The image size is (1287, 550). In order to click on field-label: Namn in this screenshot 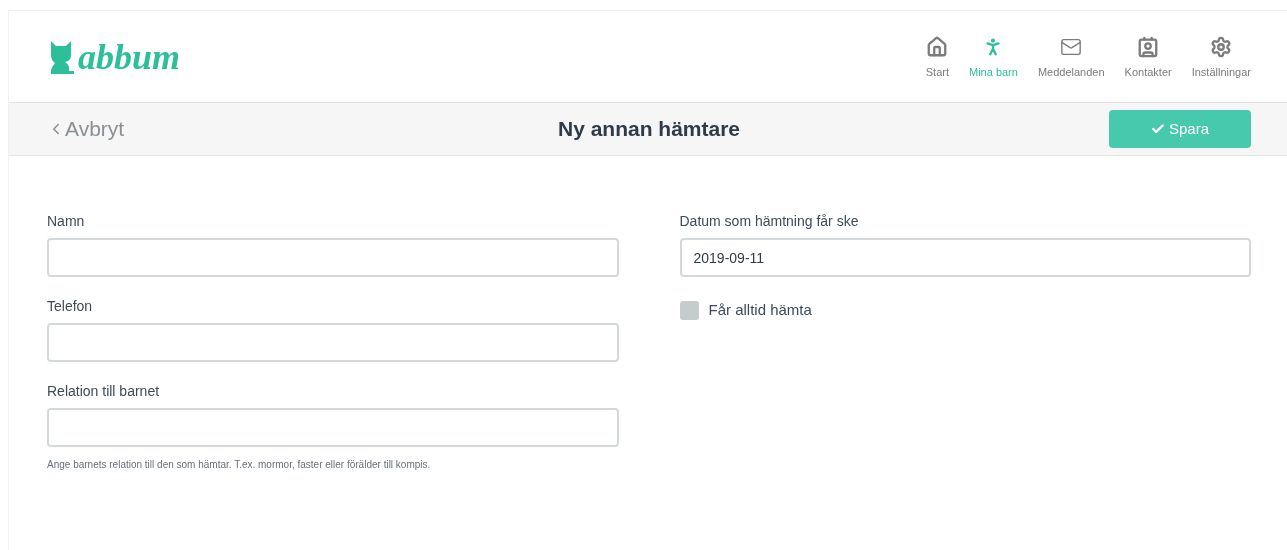, I will do `click(66, 221)`.